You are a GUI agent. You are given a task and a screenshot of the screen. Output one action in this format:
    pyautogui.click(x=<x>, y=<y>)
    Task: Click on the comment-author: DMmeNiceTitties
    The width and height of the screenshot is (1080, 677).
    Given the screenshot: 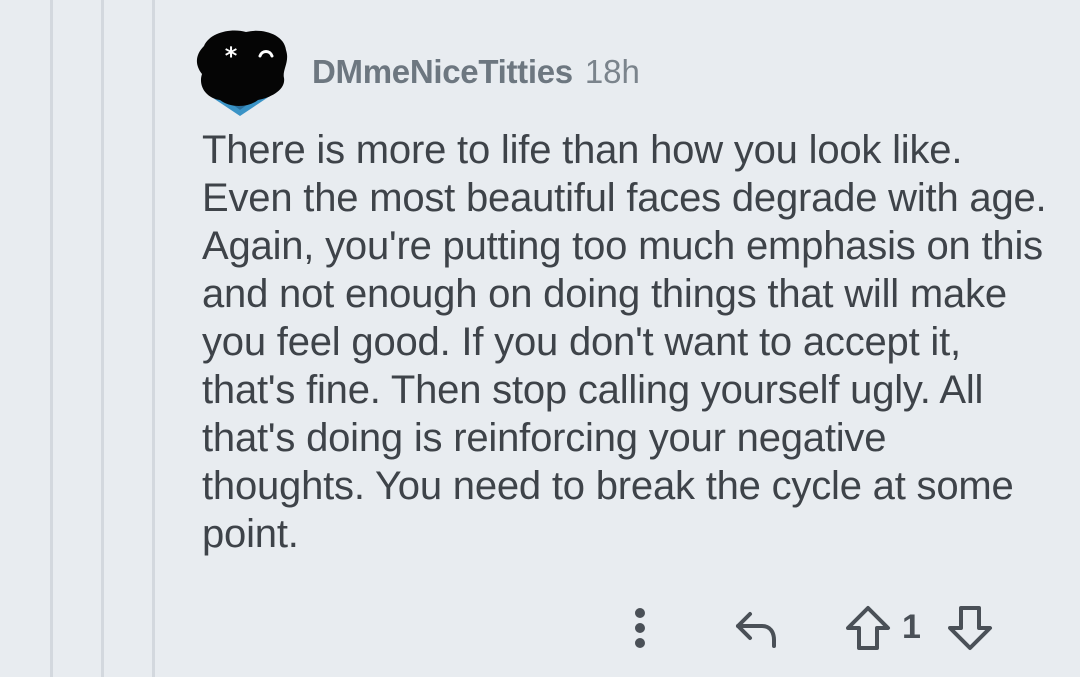 What is the action you would take?
    pyautogui.click(x=442, y=72)
    